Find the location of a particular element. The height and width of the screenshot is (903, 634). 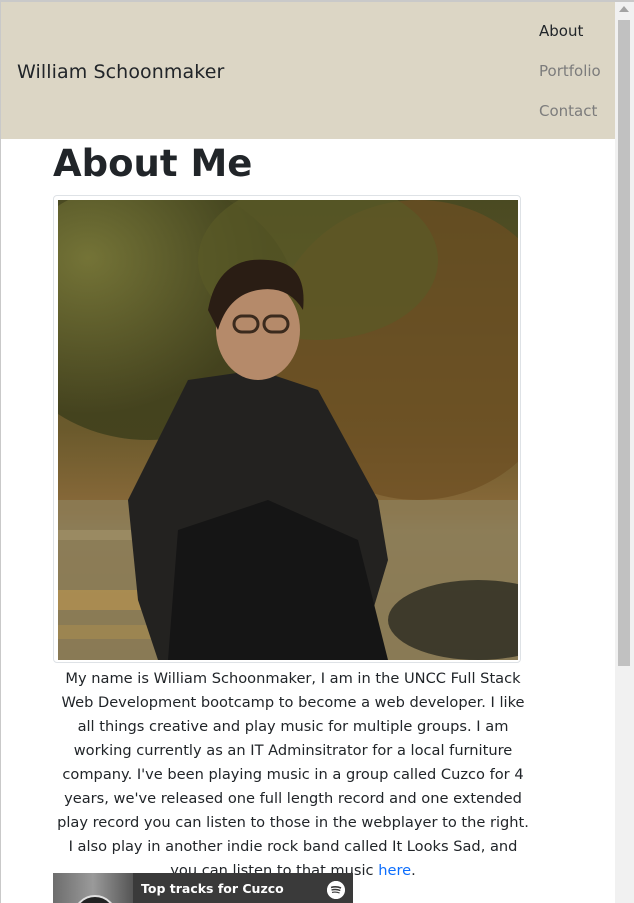

scrollbar-thumb is located at coordinates (624, 343).